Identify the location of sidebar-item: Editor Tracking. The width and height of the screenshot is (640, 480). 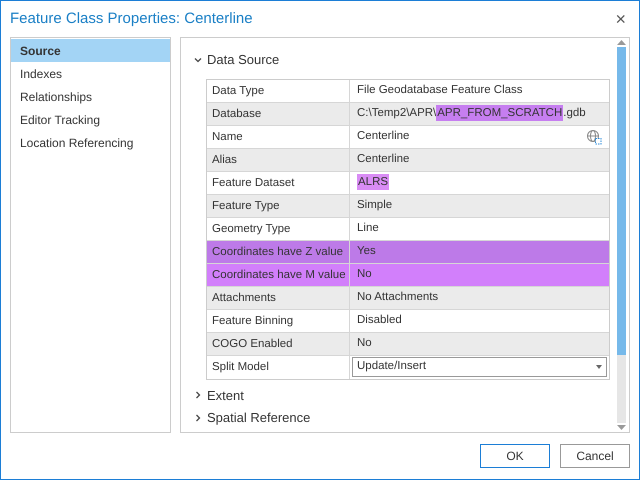
(90, 119).